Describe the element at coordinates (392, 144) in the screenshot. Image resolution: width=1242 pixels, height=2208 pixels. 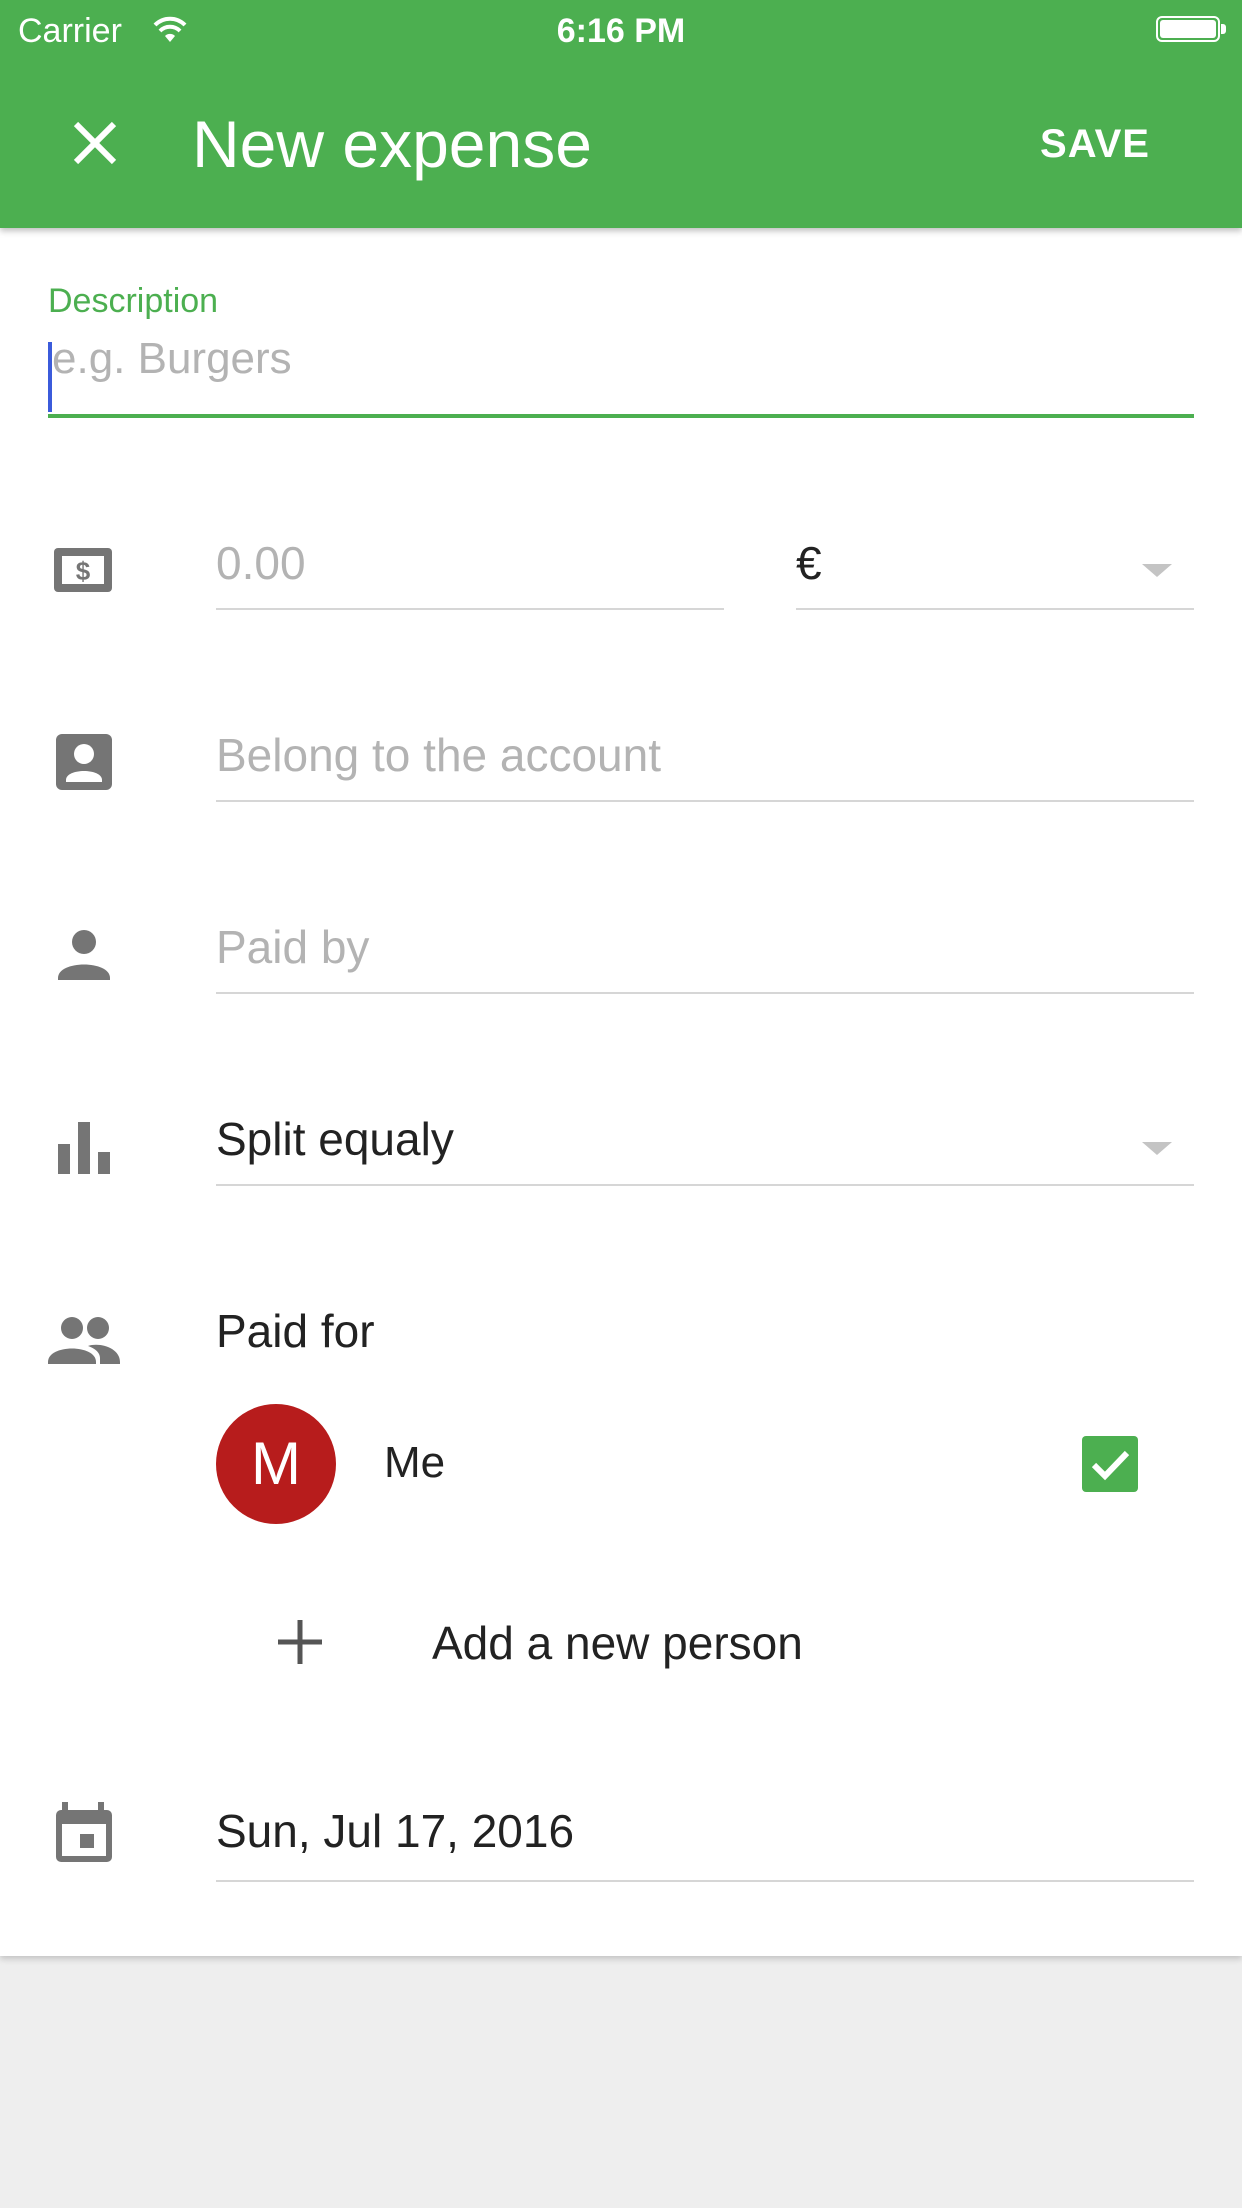
I see `page-title: New expense` at that location.